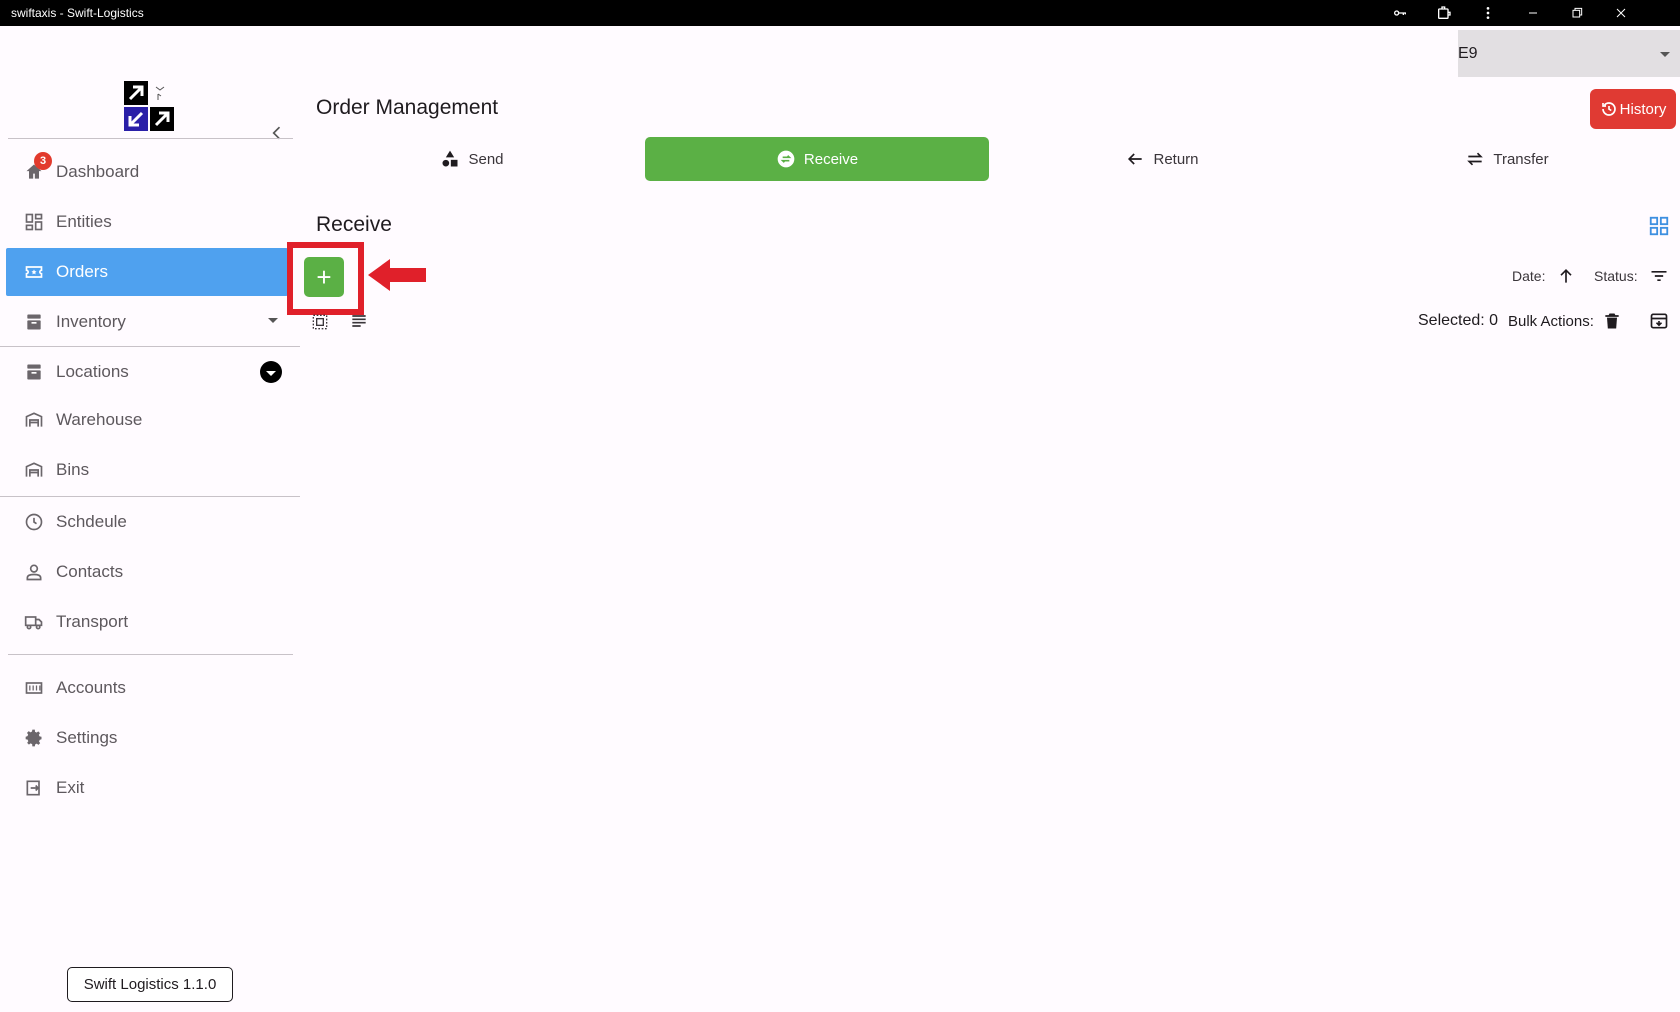  What do you see at coordinates (147, 622) in the screenshot?
I see `sidebar-item-transport: Transport` at bounding box center [147, 622].